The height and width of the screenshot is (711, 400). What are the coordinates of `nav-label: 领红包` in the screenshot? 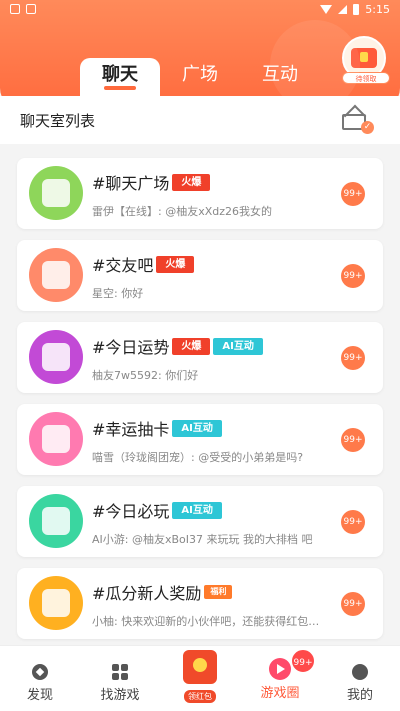 It's located at (200, 696).